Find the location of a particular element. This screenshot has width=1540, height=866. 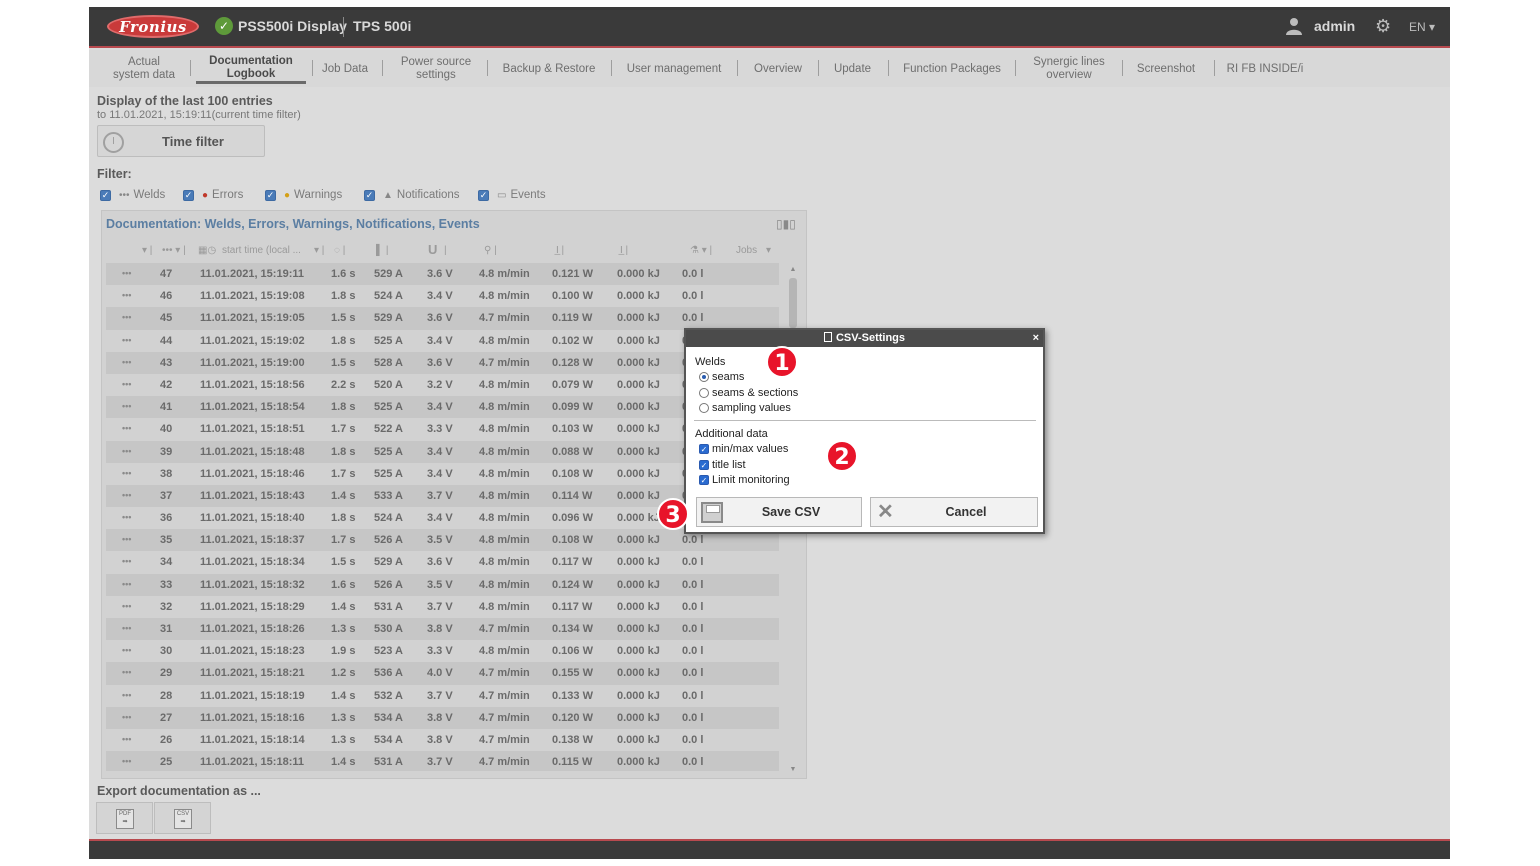

limit-monitoring-checkbox: ✓ is located at coordinates (704, 480).